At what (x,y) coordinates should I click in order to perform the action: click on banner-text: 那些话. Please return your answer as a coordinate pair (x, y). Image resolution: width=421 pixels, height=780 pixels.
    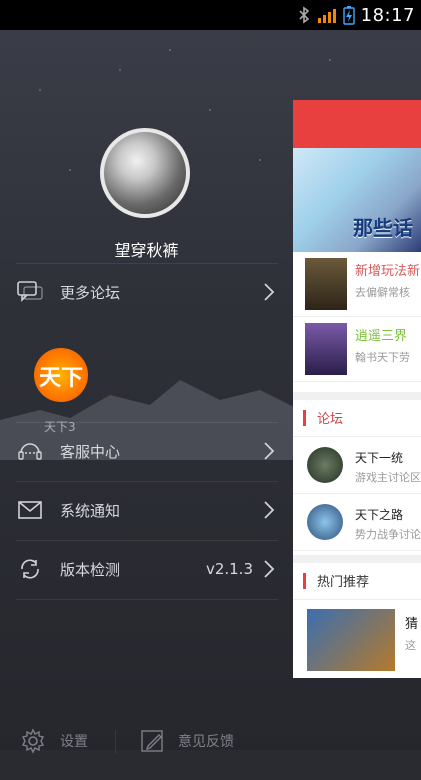
    Looking at the image, I should click on (383, 228).